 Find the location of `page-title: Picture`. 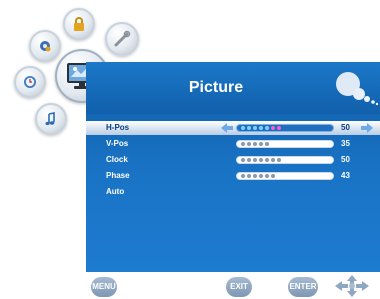

page-title: Picture is located at coordinates (216, 87).